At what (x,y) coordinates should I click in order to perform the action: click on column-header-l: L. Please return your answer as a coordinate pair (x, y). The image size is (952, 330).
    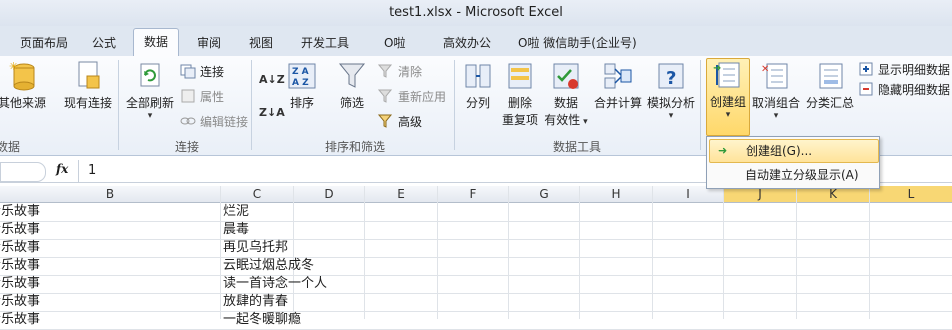
    Looking at the image, I should click on (911, 194).